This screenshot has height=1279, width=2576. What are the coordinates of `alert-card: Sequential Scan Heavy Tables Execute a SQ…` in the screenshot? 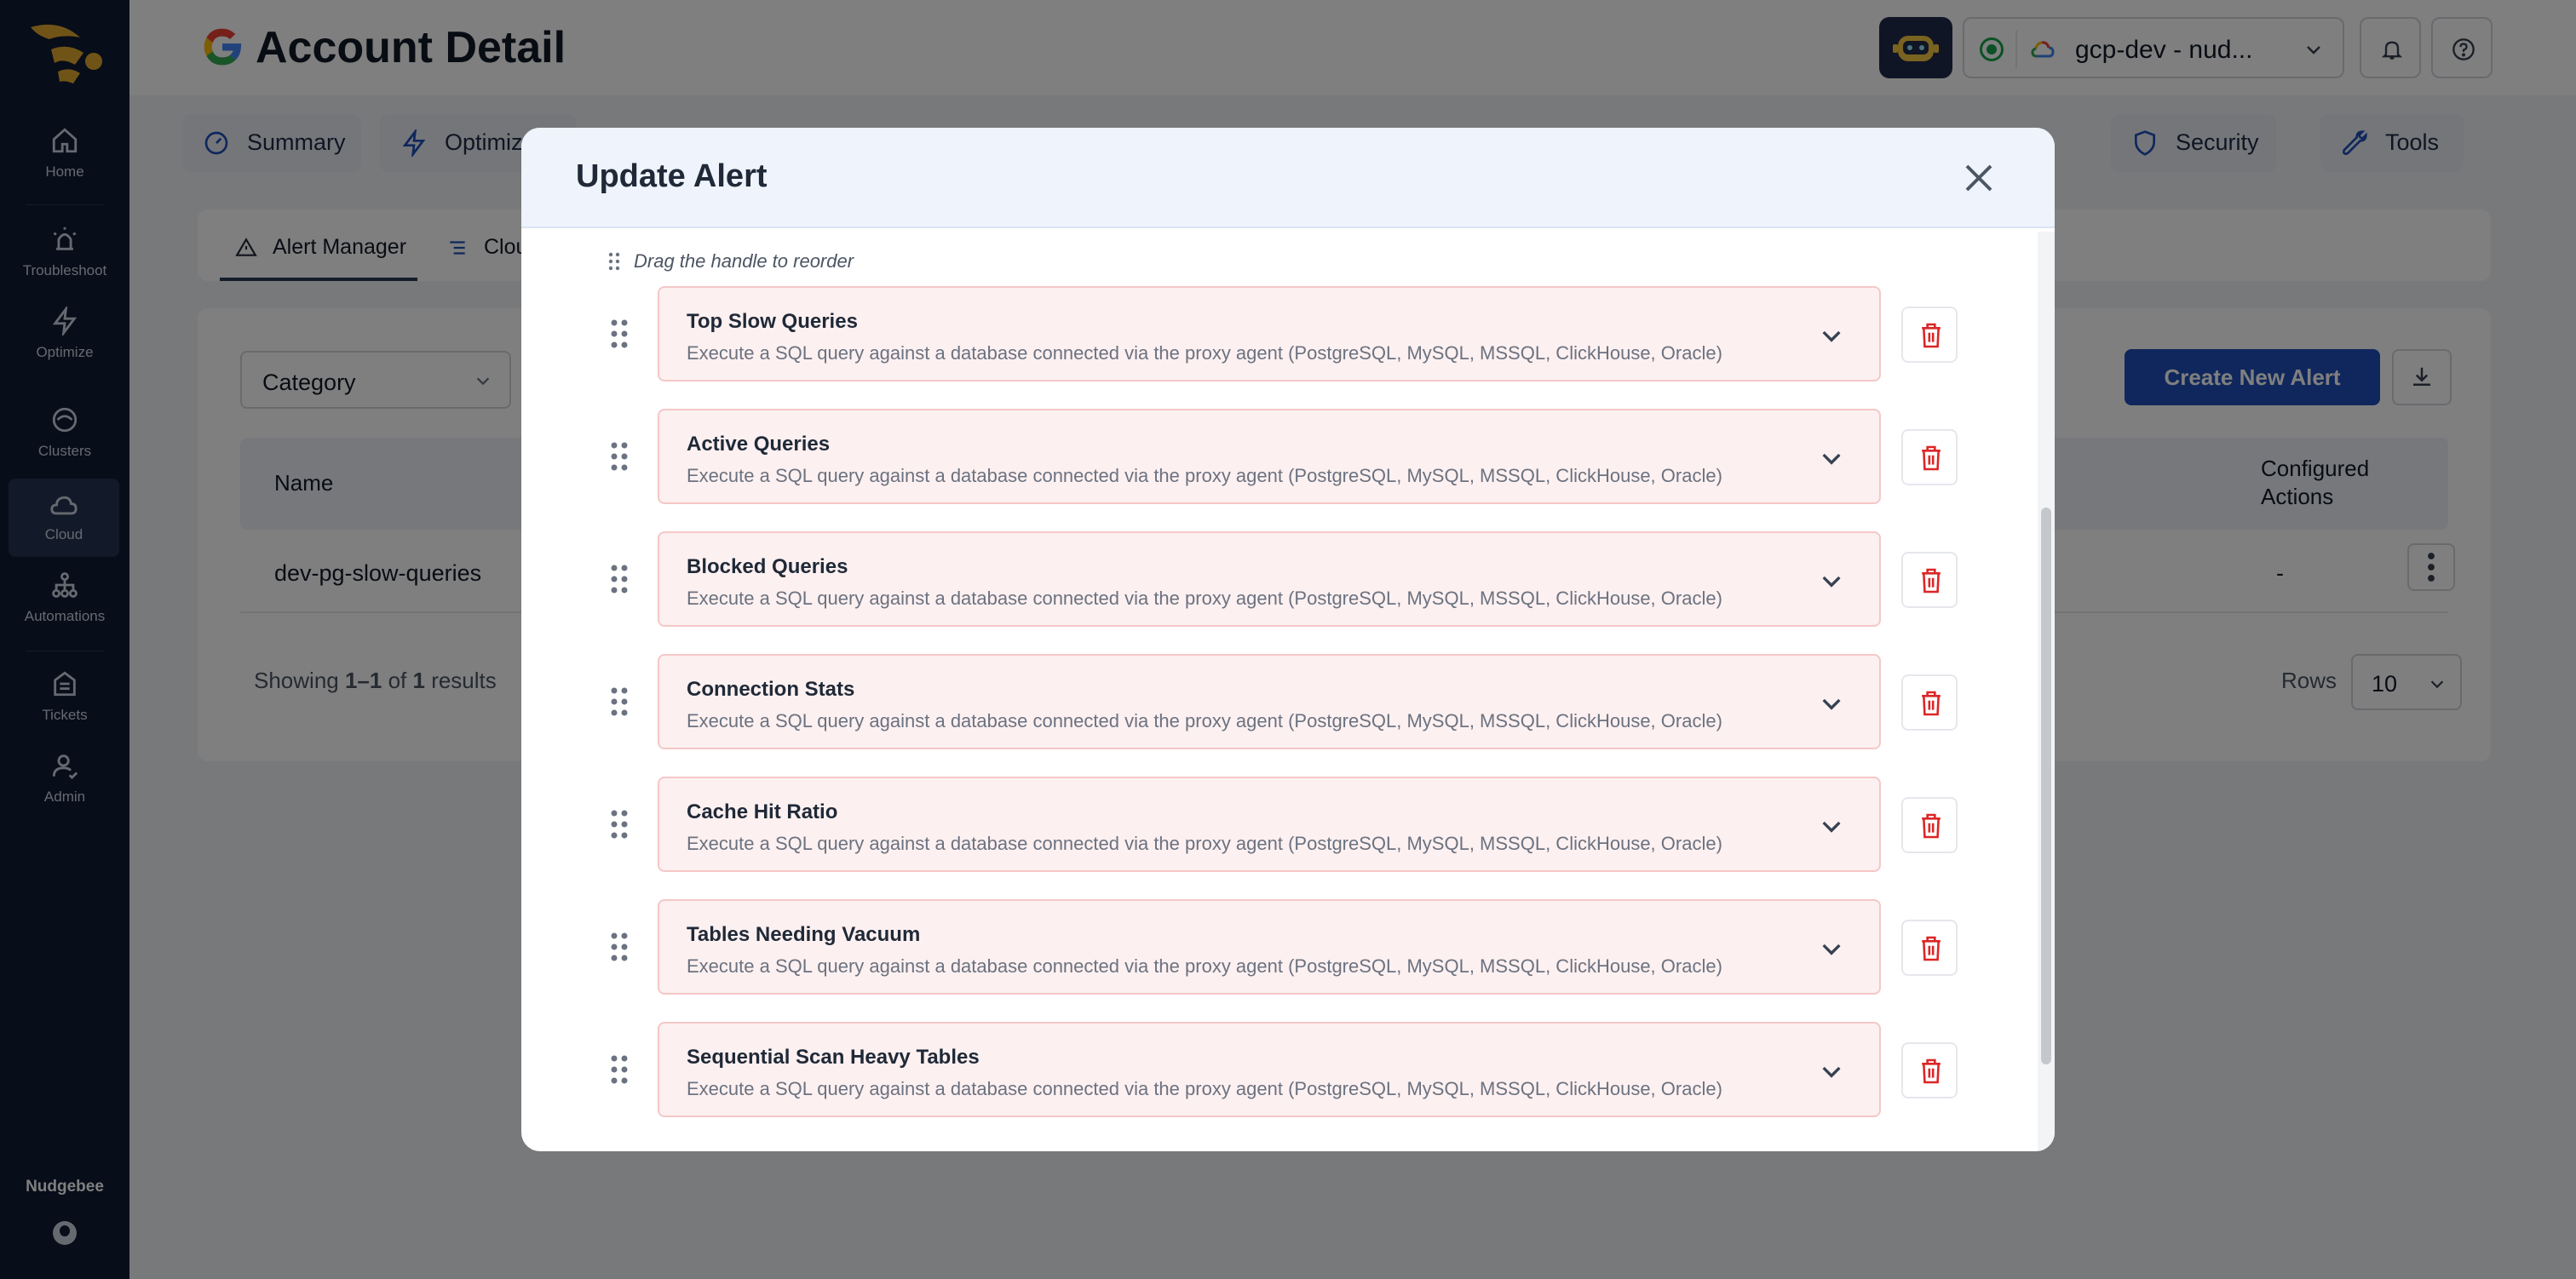 It's located at (1269, 1069).